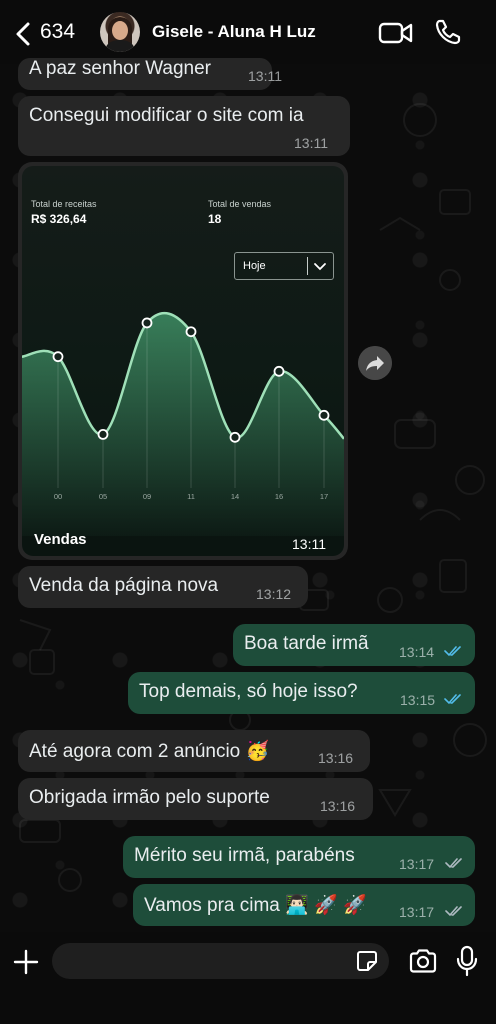 The image size is (496, 1024). I want to click on unread-count: 634, so click(57, 32).